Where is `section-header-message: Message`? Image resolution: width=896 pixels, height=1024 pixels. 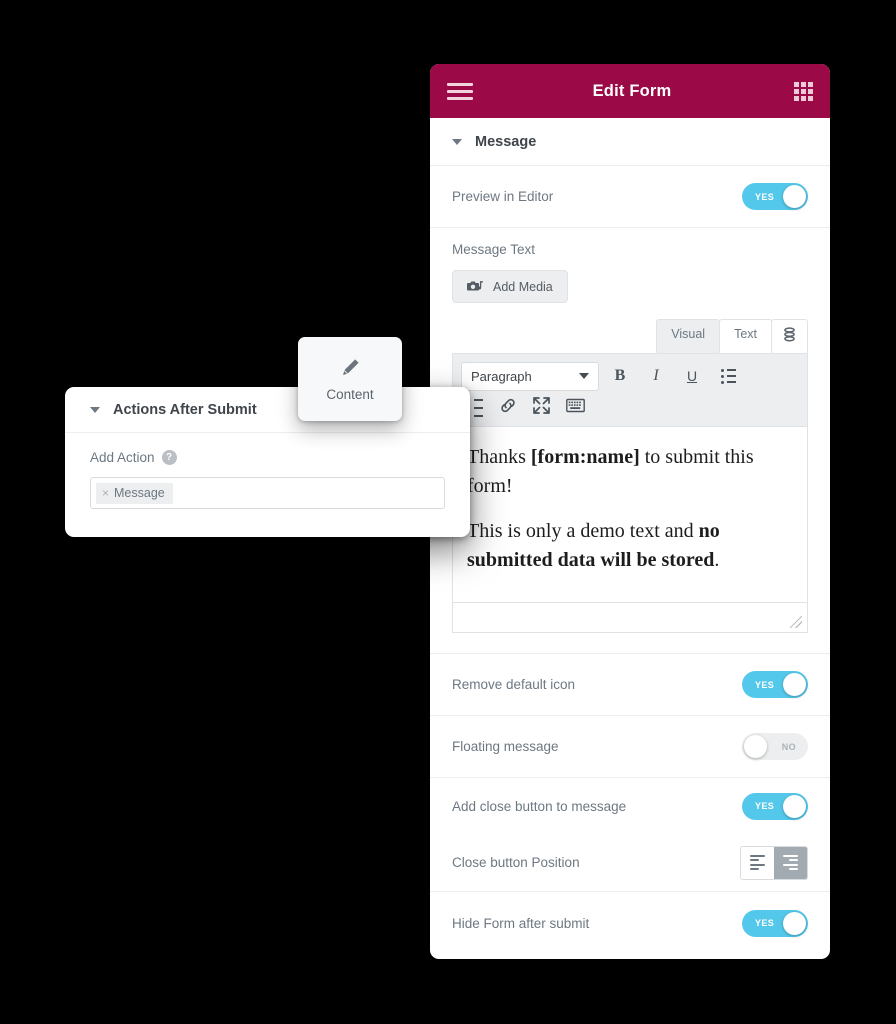 section-header-message: Message is located at coordinates (630, 142).